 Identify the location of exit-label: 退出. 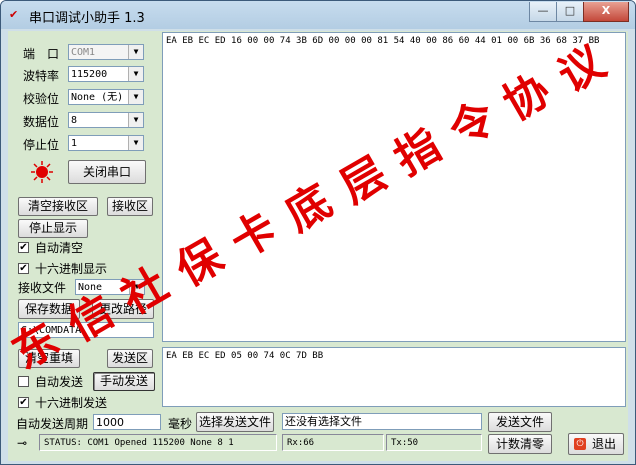
(603, 444).